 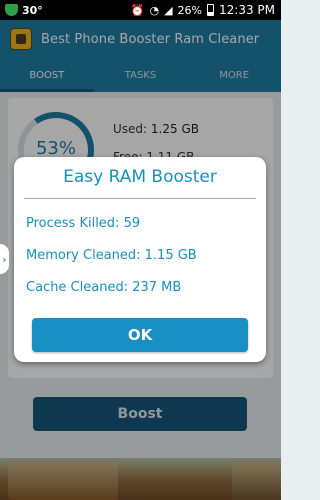 I want to click on temperature-label: 30°, so click(x=32, y=10).